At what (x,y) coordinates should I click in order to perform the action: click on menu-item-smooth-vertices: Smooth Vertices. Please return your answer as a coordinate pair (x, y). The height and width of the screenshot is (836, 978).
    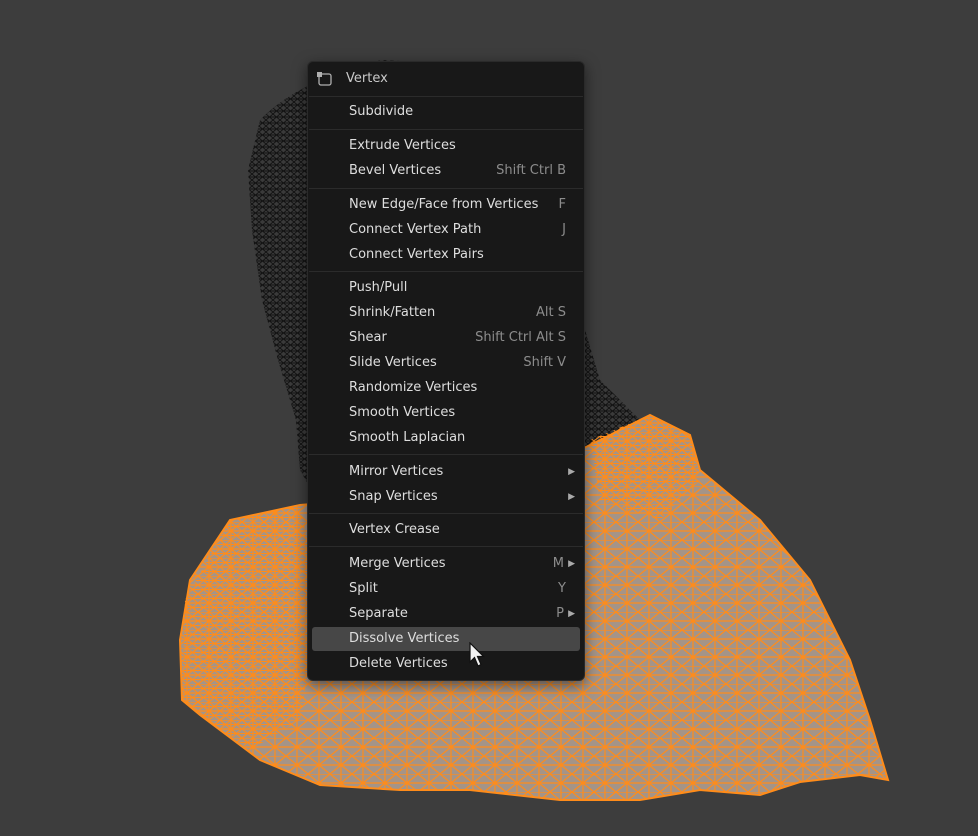
    Looking at the image, I should click on (446, 413).